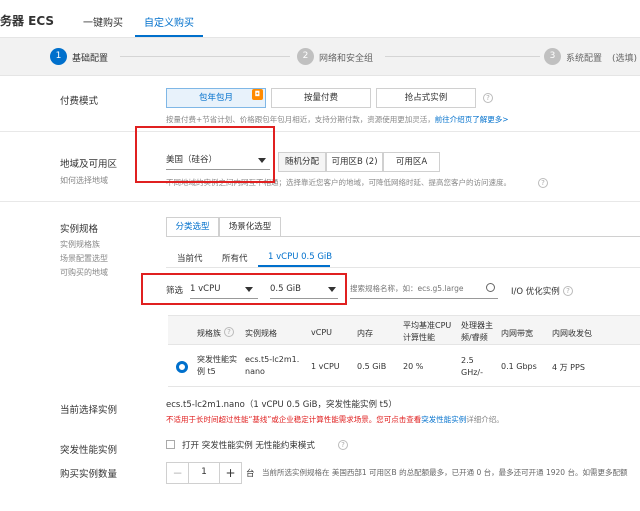 The height and width of the screenshot is (511, 640). Describe the element at coordinates (572, 333) in the screenshot. I see `col-pps: 内网收发包` at that location.